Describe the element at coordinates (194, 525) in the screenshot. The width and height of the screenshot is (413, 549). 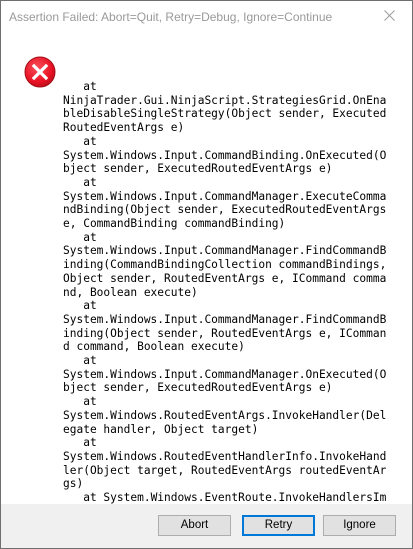
I see `abort-button: Abort` at that location.